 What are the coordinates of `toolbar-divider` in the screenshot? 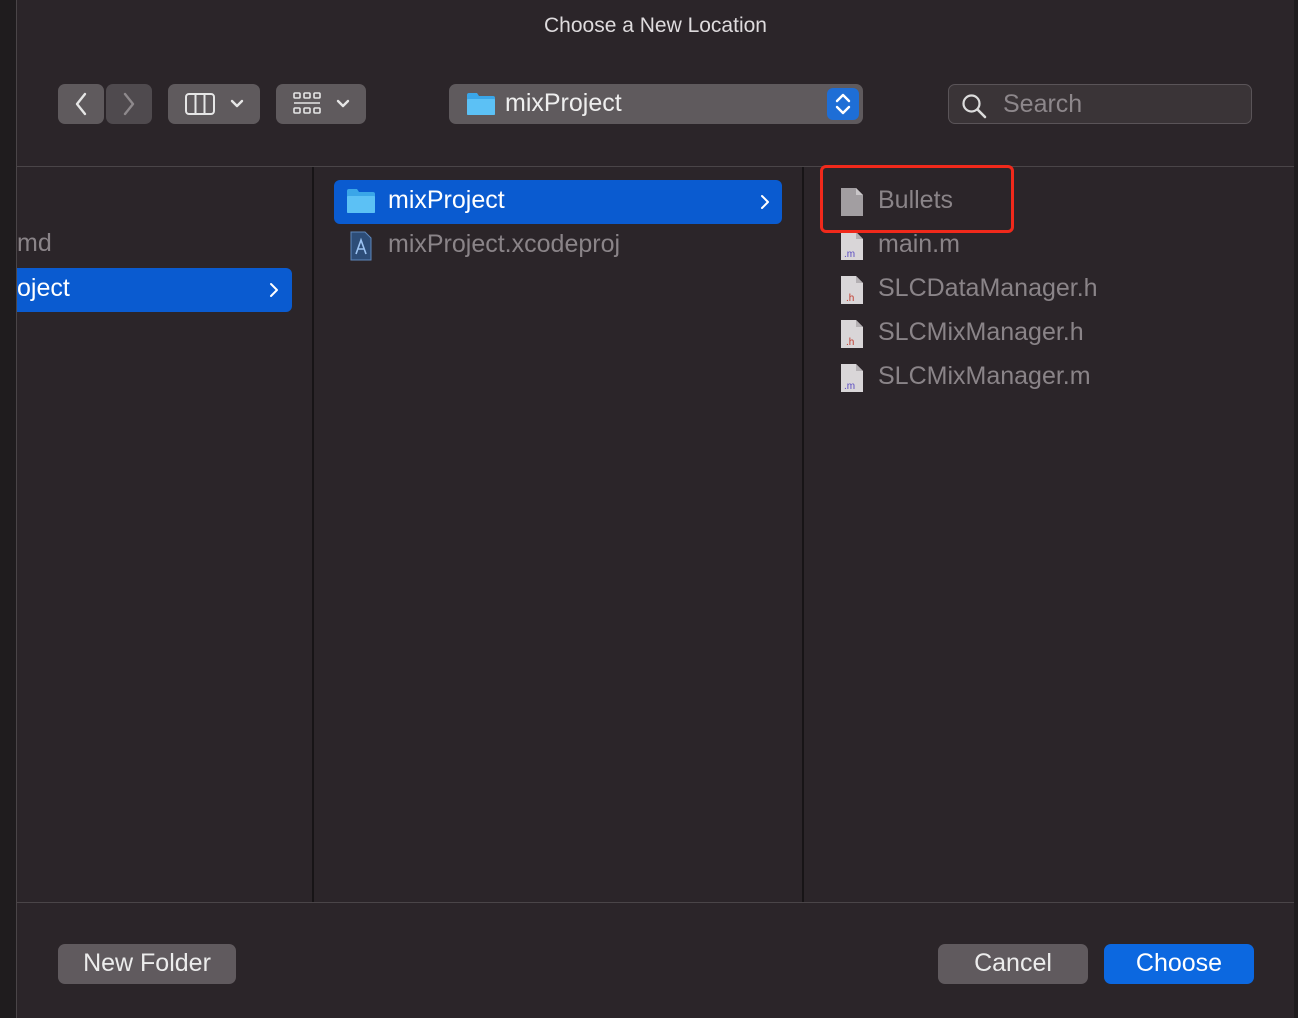 It's located at (655, 166).